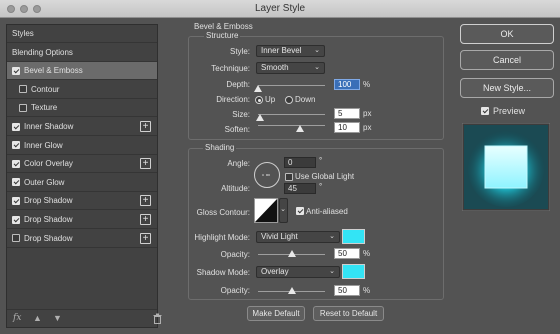 Image resolution: width=560 pixels, height=334 pixels. Describe the element at coordinates (44, 182) in the screenshot. I see `sidebar-item-label: Outer Glow` at that location.